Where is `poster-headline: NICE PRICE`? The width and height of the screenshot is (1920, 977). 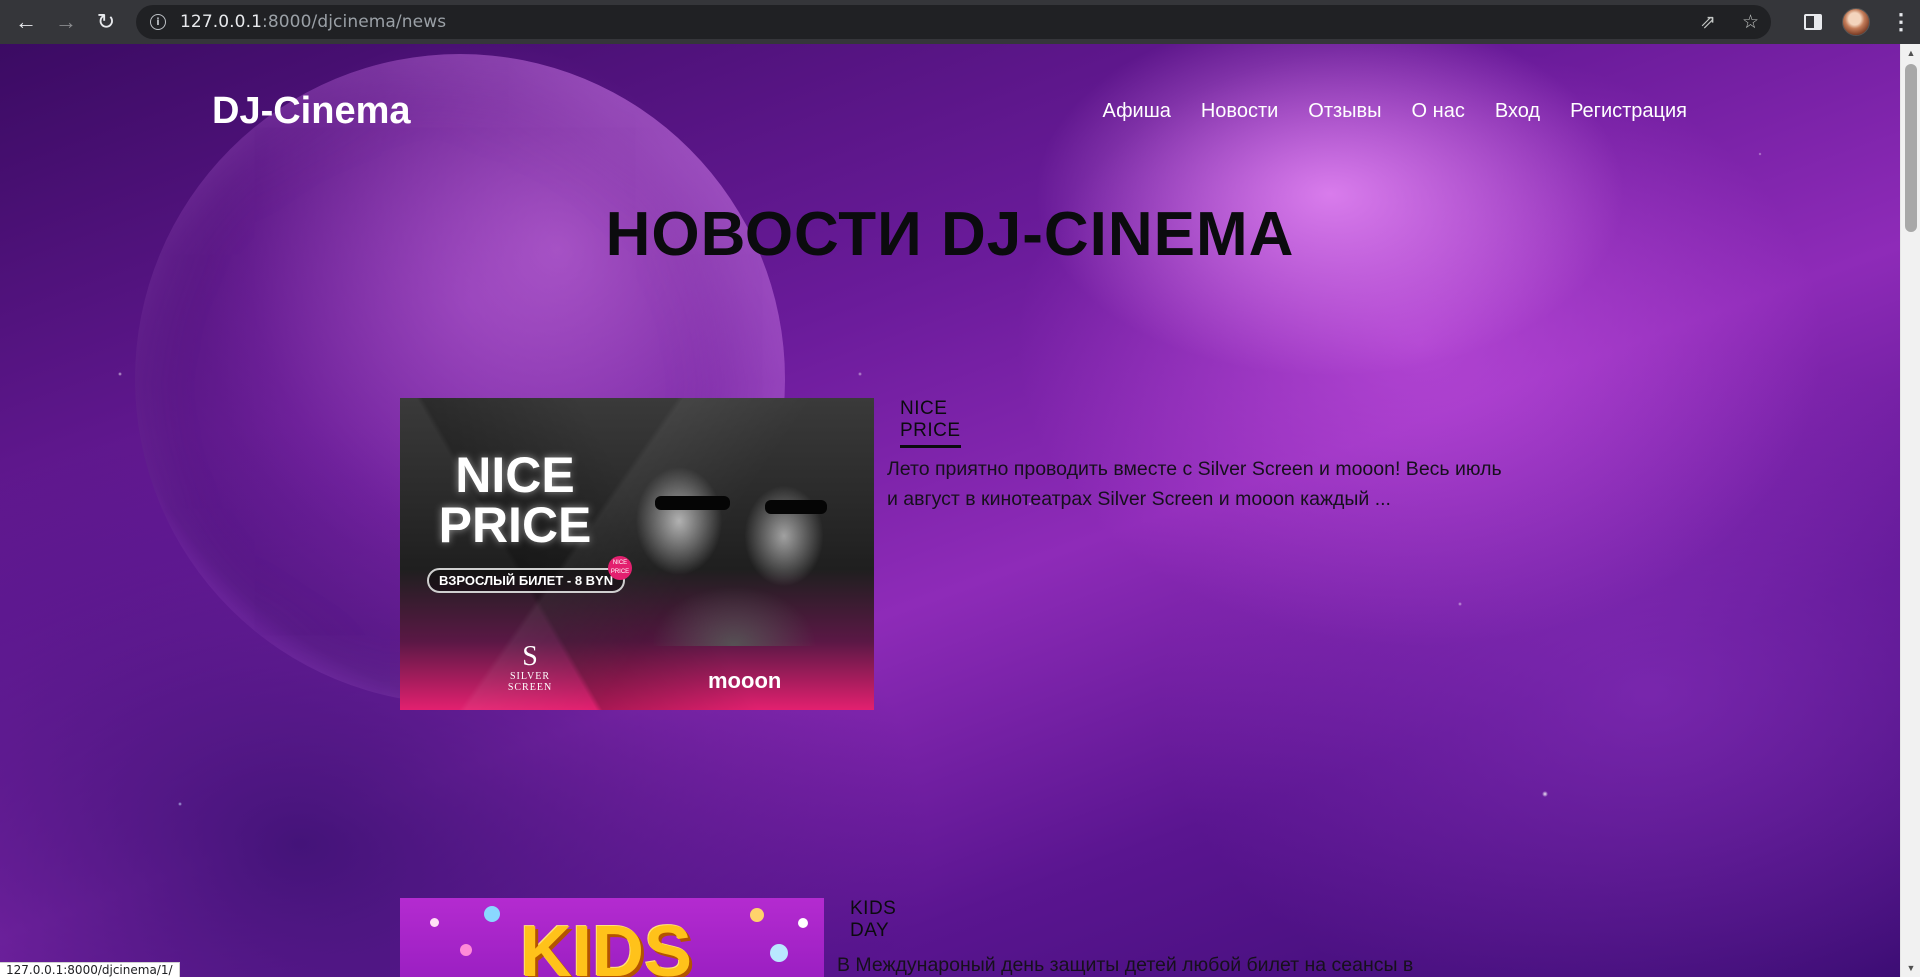
poster-headline: NICE PRICE is located at coordinates (515, 500).